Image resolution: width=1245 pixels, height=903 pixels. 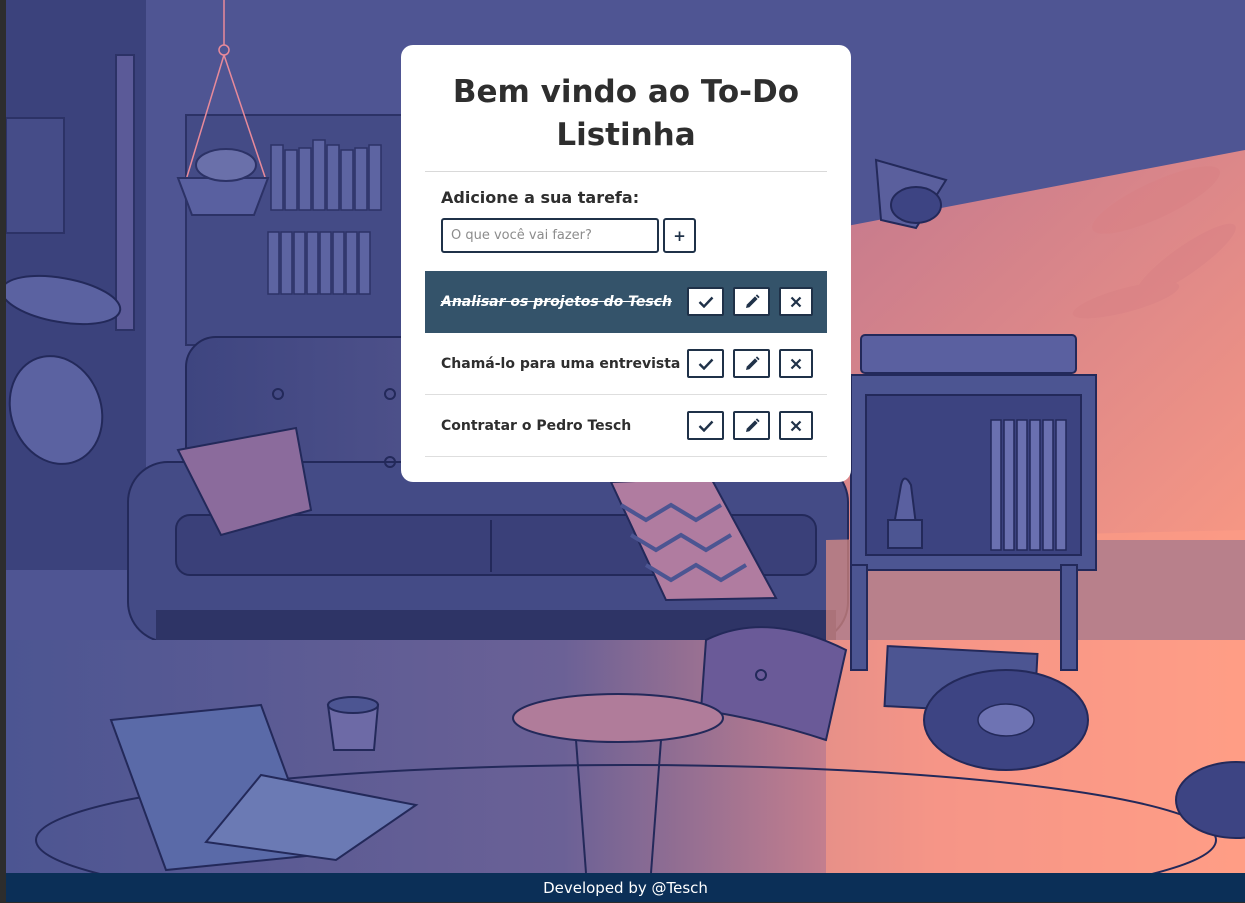 I want to click on footer: Developed by @Tesch, so click(x=625, y=887).